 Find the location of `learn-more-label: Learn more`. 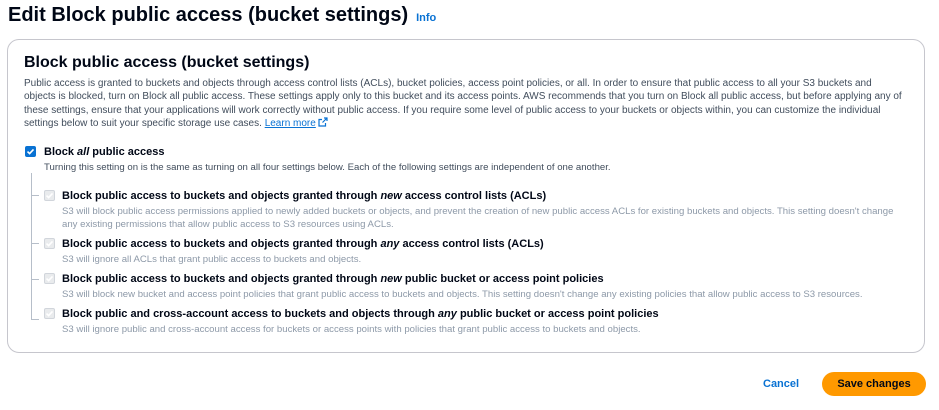

learn-more-label: Learn more is located at coordinates (290, 123).